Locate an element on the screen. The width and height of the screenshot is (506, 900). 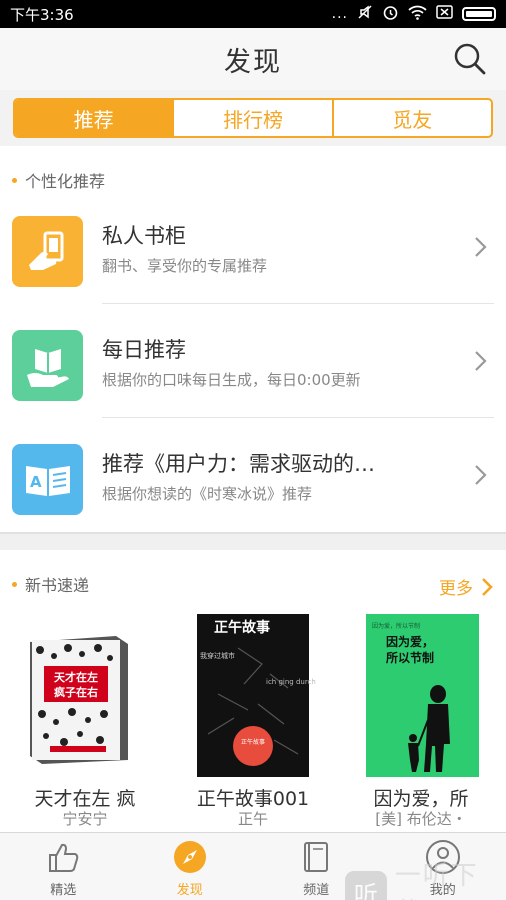
search-button is located at coordinates (470, 59).